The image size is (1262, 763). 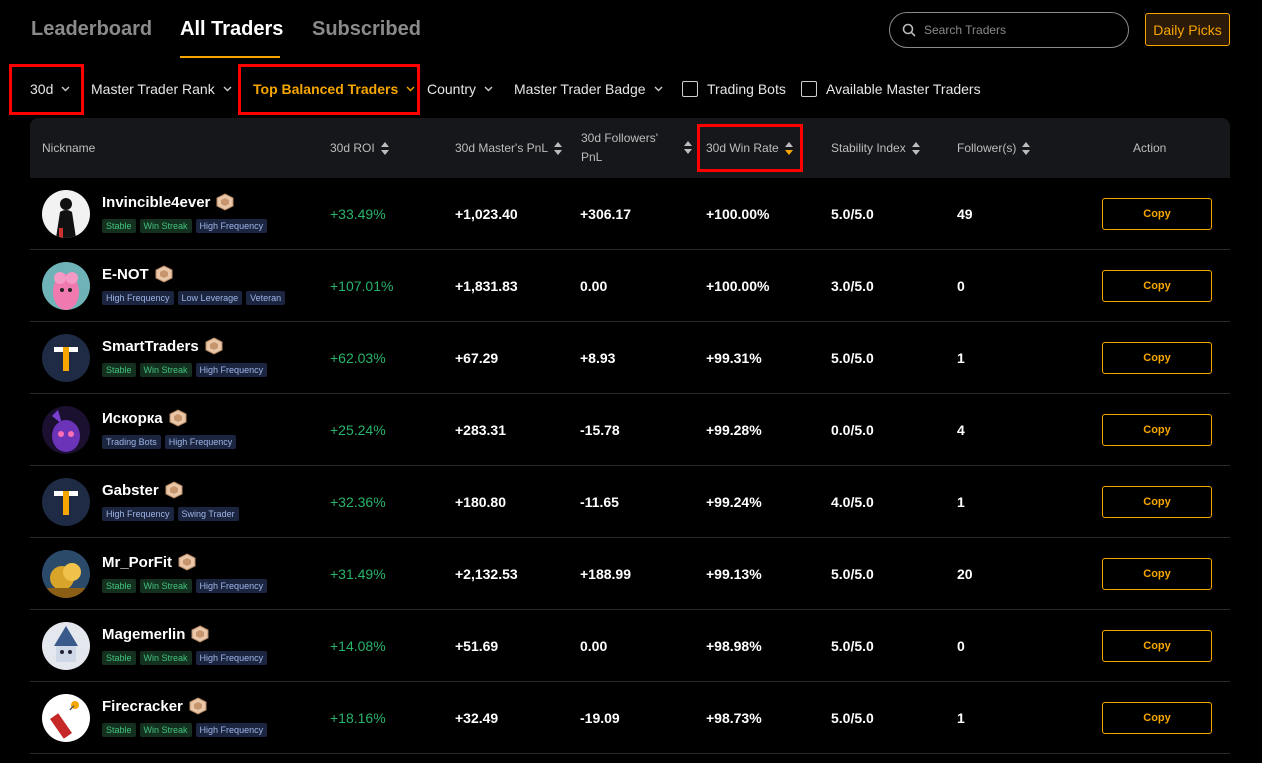 I want to click on followers-pnl-value: +188.99, so click(x=605, y=574).